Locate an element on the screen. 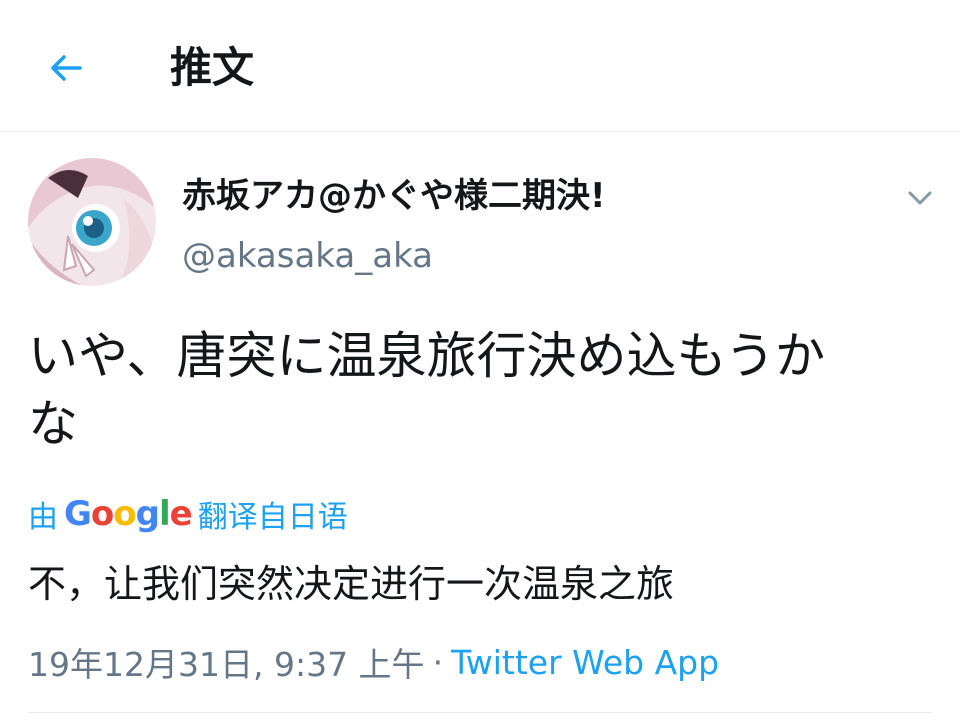 This screenshot has width=960, height=726. avatar is located at coordinates (92, 222).